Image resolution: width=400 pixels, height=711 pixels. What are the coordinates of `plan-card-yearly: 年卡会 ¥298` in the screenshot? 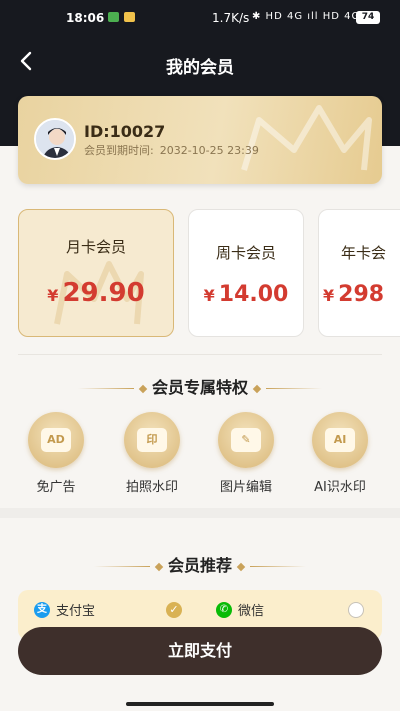 It's located at (359, 273).